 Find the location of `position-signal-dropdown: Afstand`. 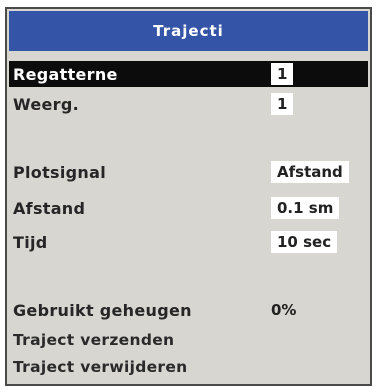

position-signal-dropdown: Afstand is located at coordinates (310, 172).